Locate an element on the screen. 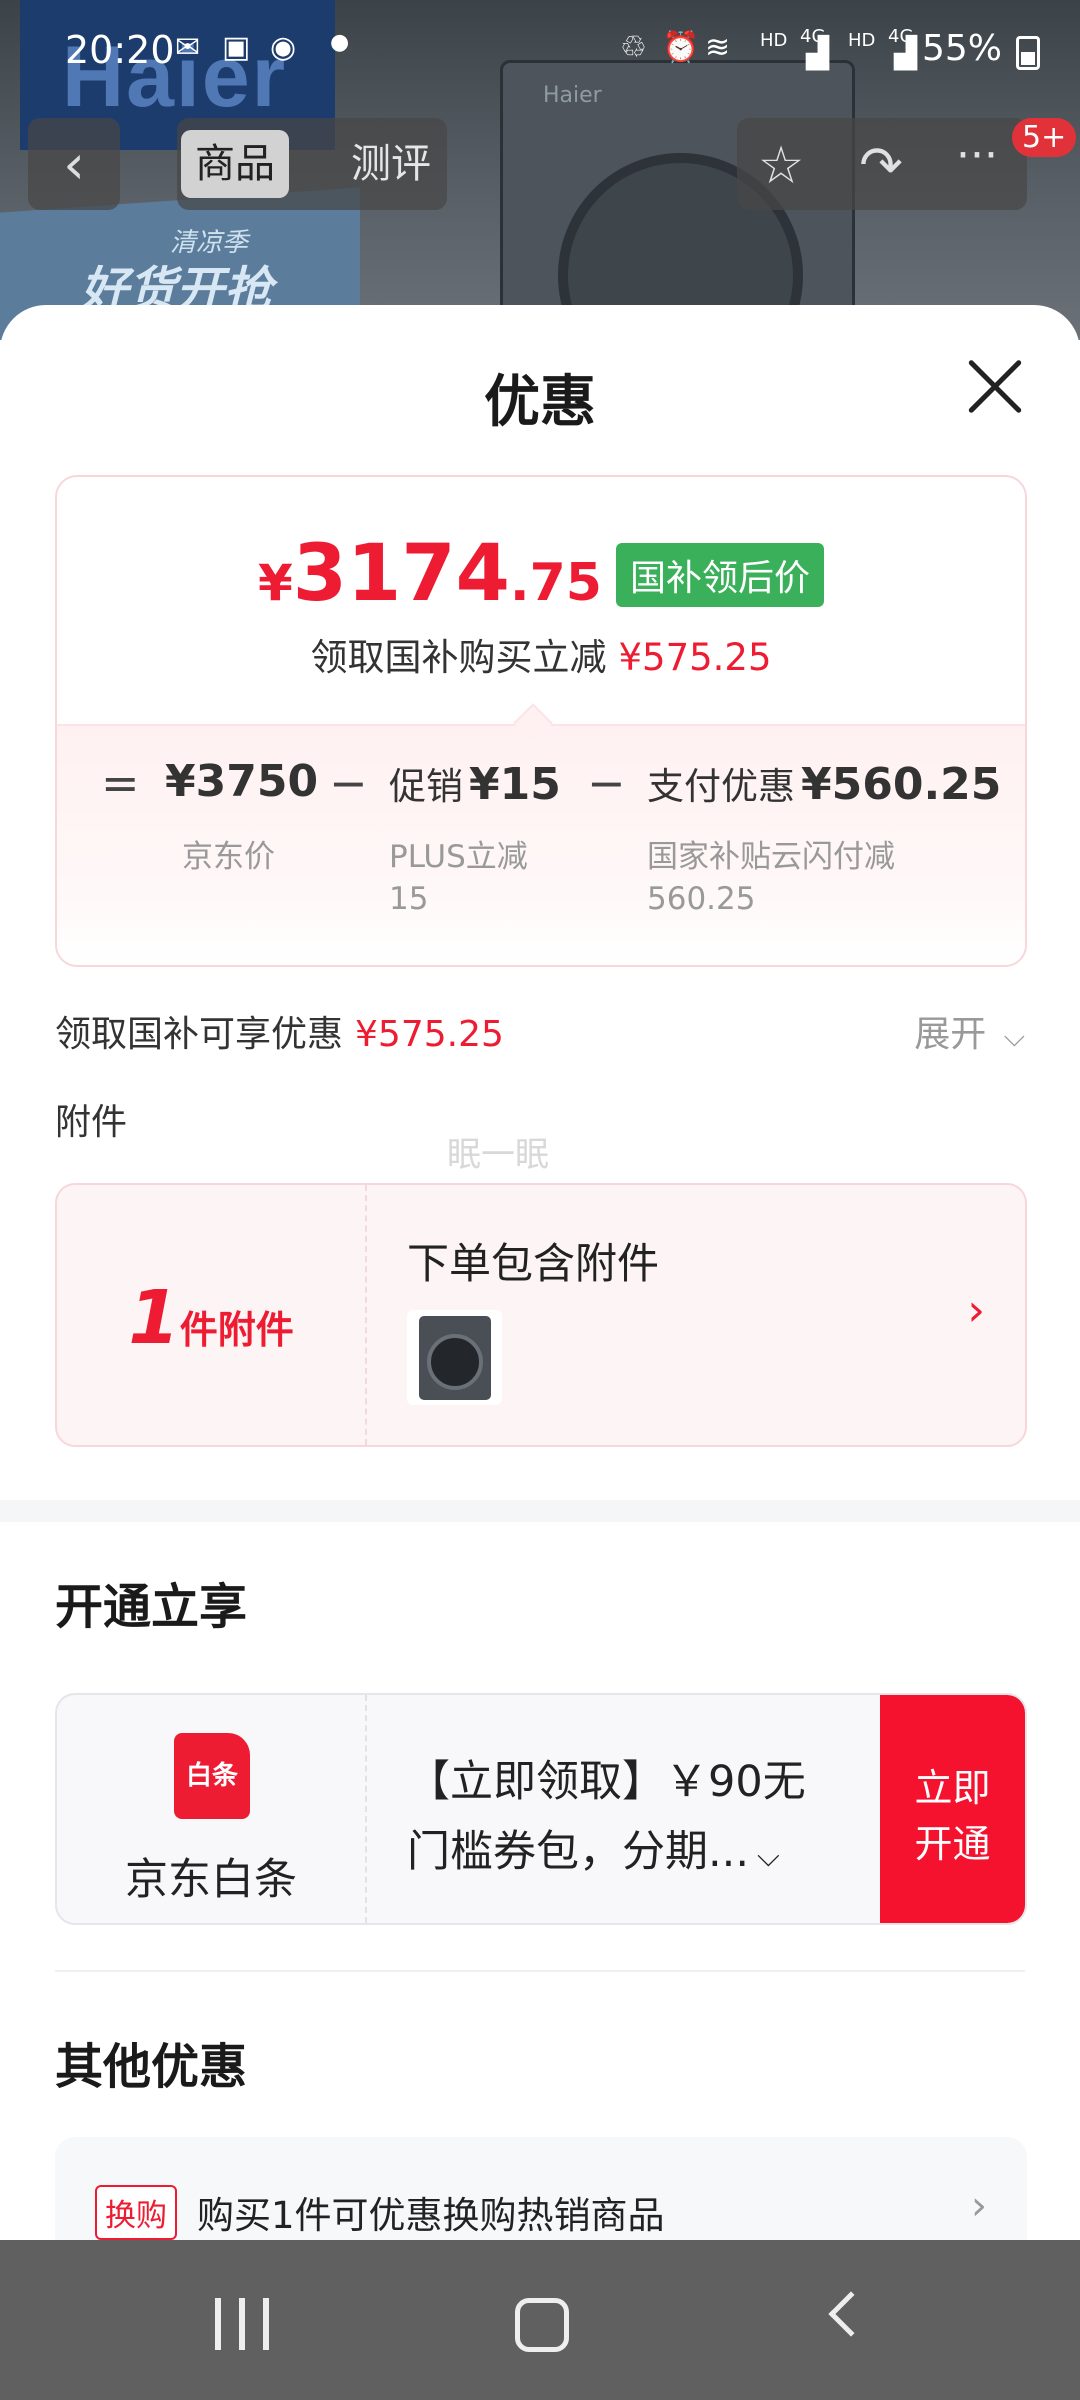 The width and height of the screenshot is (1080, 2400). activate-section-title: 开通立享 is located at coordinates (151, 1607).